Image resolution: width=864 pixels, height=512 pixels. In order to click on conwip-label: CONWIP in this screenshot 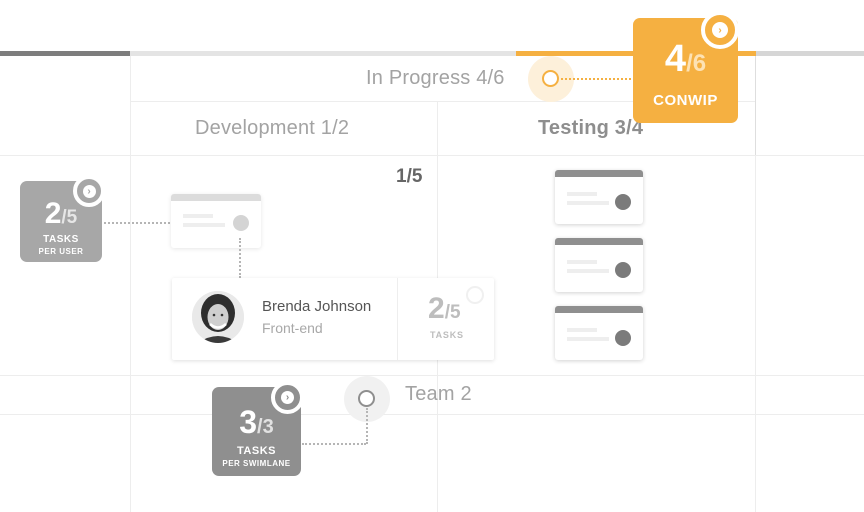, I will do `click(685, 100)`.